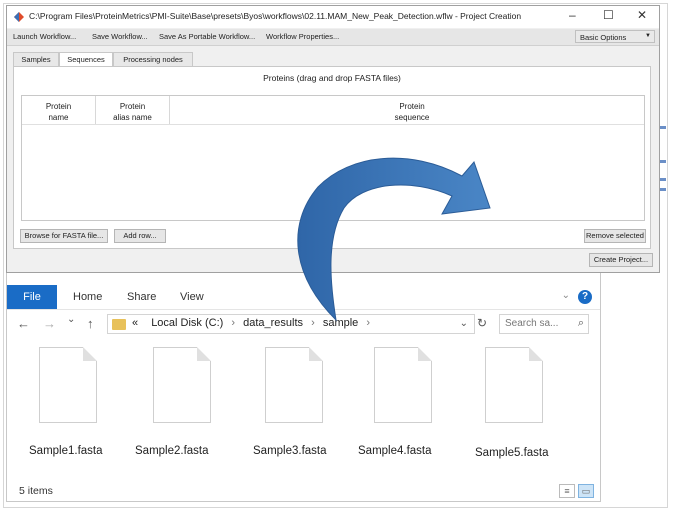  Describe the element at coordinates (49, 323) in the screenshot. I see `forward-icon: →` at that location.